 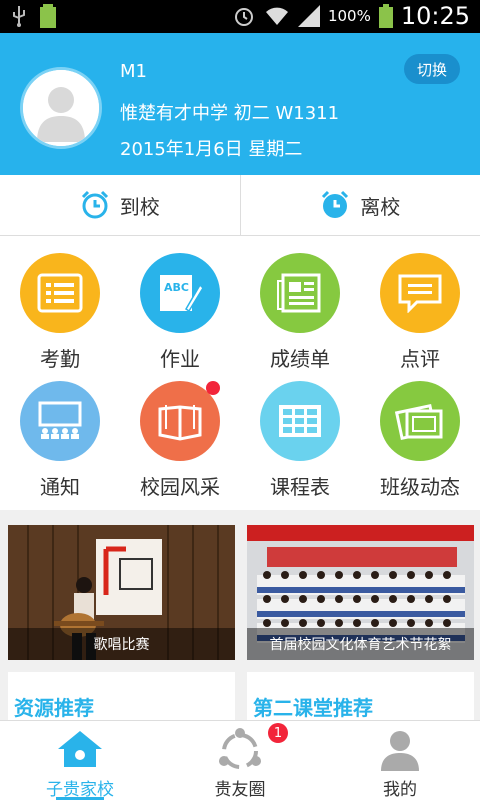 I want to click on arrive-school-button: 到校, so click(x=120, y=205).